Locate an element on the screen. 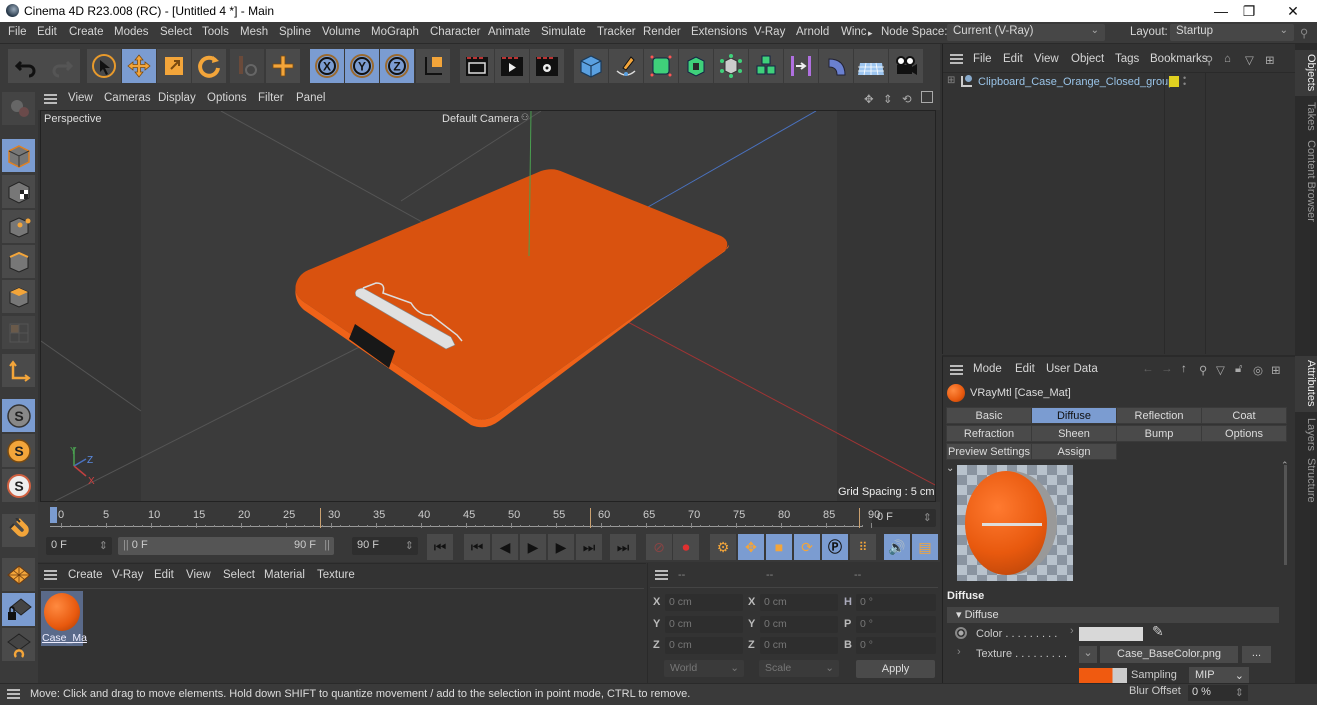  keyframe-selection-button: ⚙ is located at coordinates (723, 547).